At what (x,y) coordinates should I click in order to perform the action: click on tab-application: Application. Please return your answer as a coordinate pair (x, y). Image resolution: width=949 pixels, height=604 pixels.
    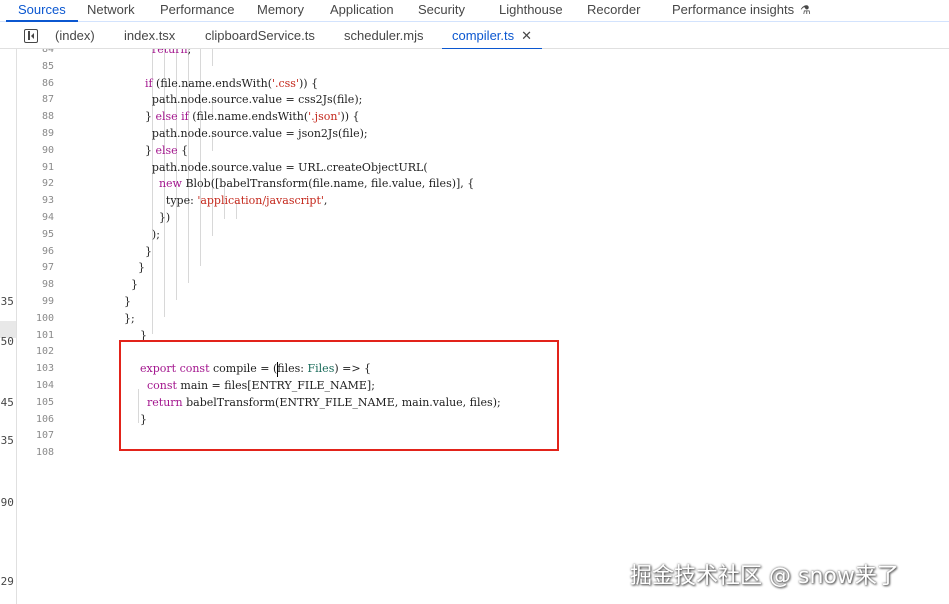
    Looking at the image, I should click on (362, 10).